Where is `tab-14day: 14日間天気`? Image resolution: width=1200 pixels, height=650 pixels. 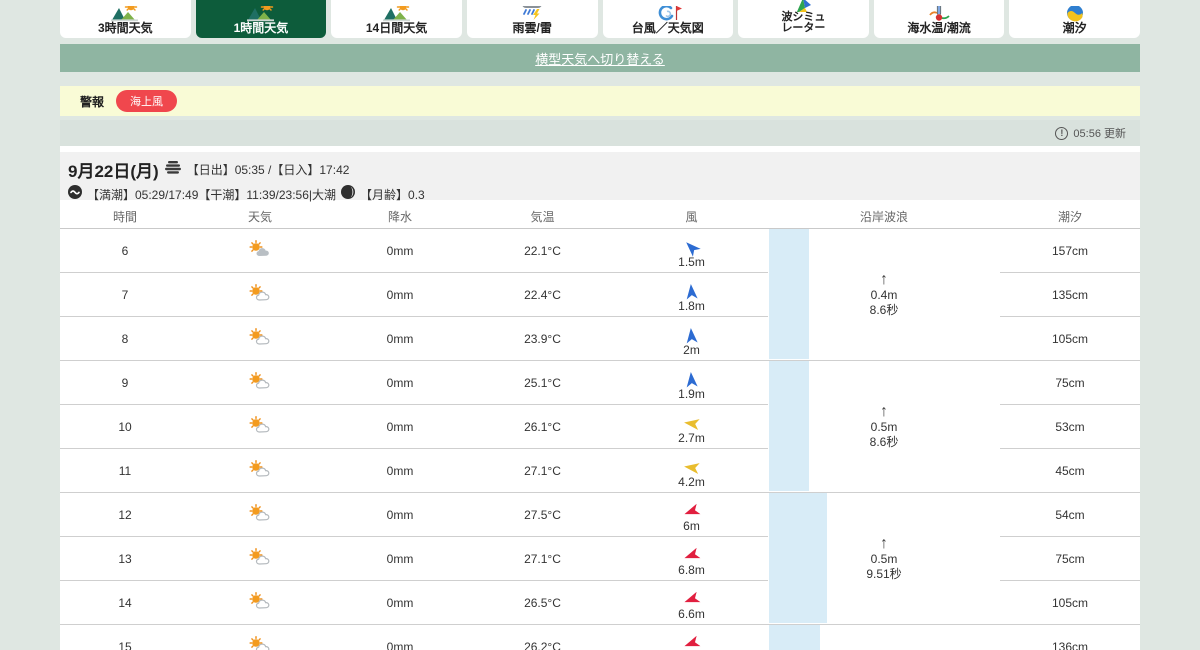 tab-14day: 14日間天気 is located at coordinates (396, 19).